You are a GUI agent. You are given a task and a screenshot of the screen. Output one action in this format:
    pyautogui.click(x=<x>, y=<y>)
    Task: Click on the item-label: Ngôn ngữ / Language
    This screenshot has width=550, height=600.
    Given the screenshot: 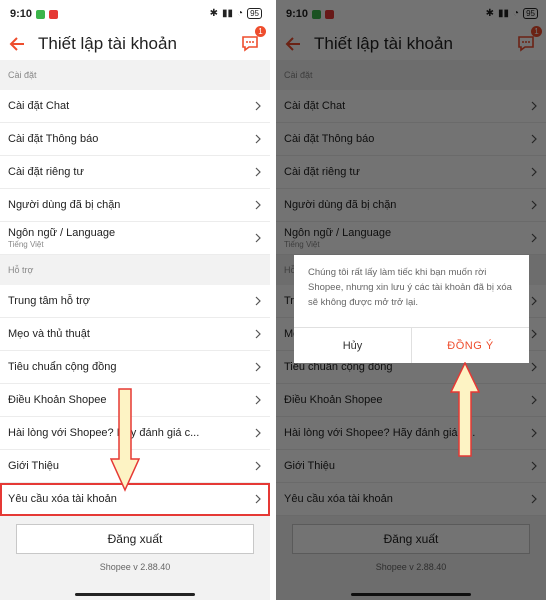 What is the action you would take?
    pyautogui.click(x=62, y=233)
    